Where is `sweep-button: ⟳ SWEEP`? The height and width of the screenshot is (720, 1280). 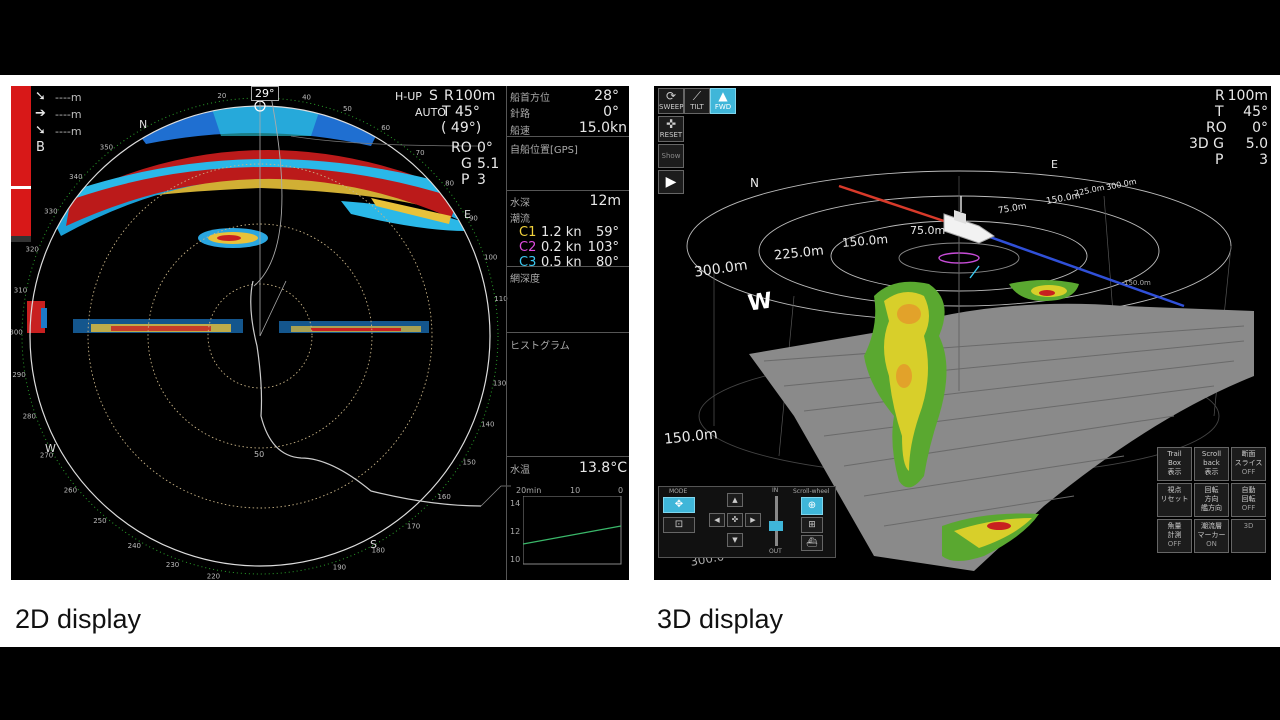
sweep-button: ⟳ SWEEP is located at coordinates (671, 101).